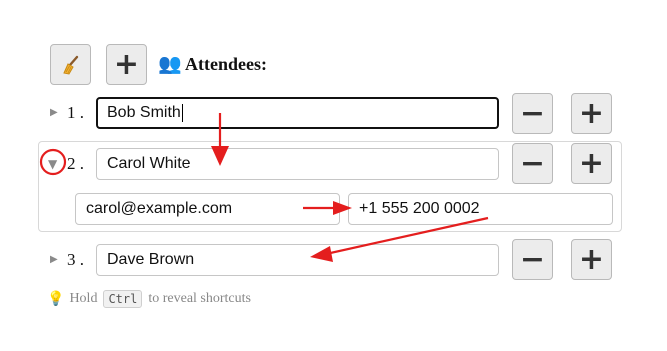 The width and height of the screenshot is (667, 351). I want to click on attendee-email-input: carol@example.com, so click(207, 209).